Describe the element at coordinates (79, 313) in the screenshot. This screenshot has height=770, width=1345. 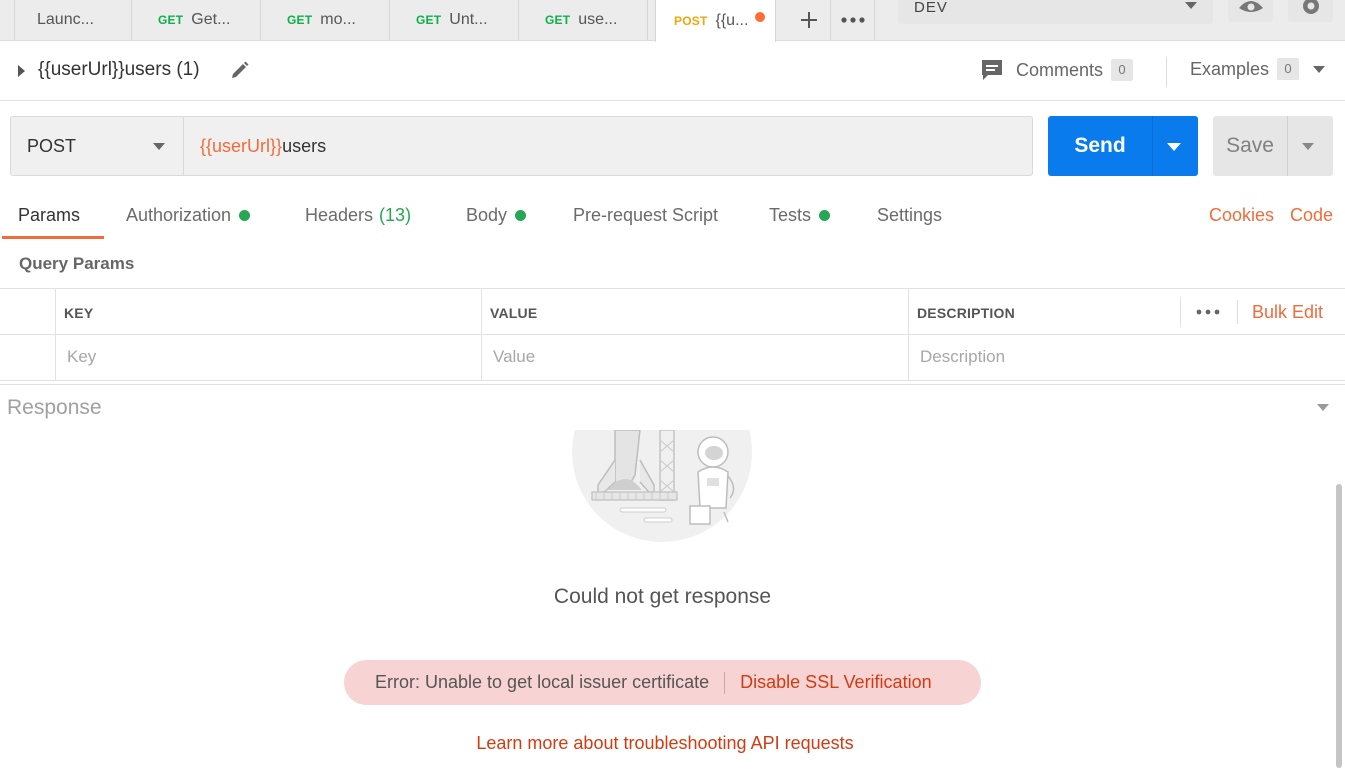
I see `column-header-key: KEY` at that location.